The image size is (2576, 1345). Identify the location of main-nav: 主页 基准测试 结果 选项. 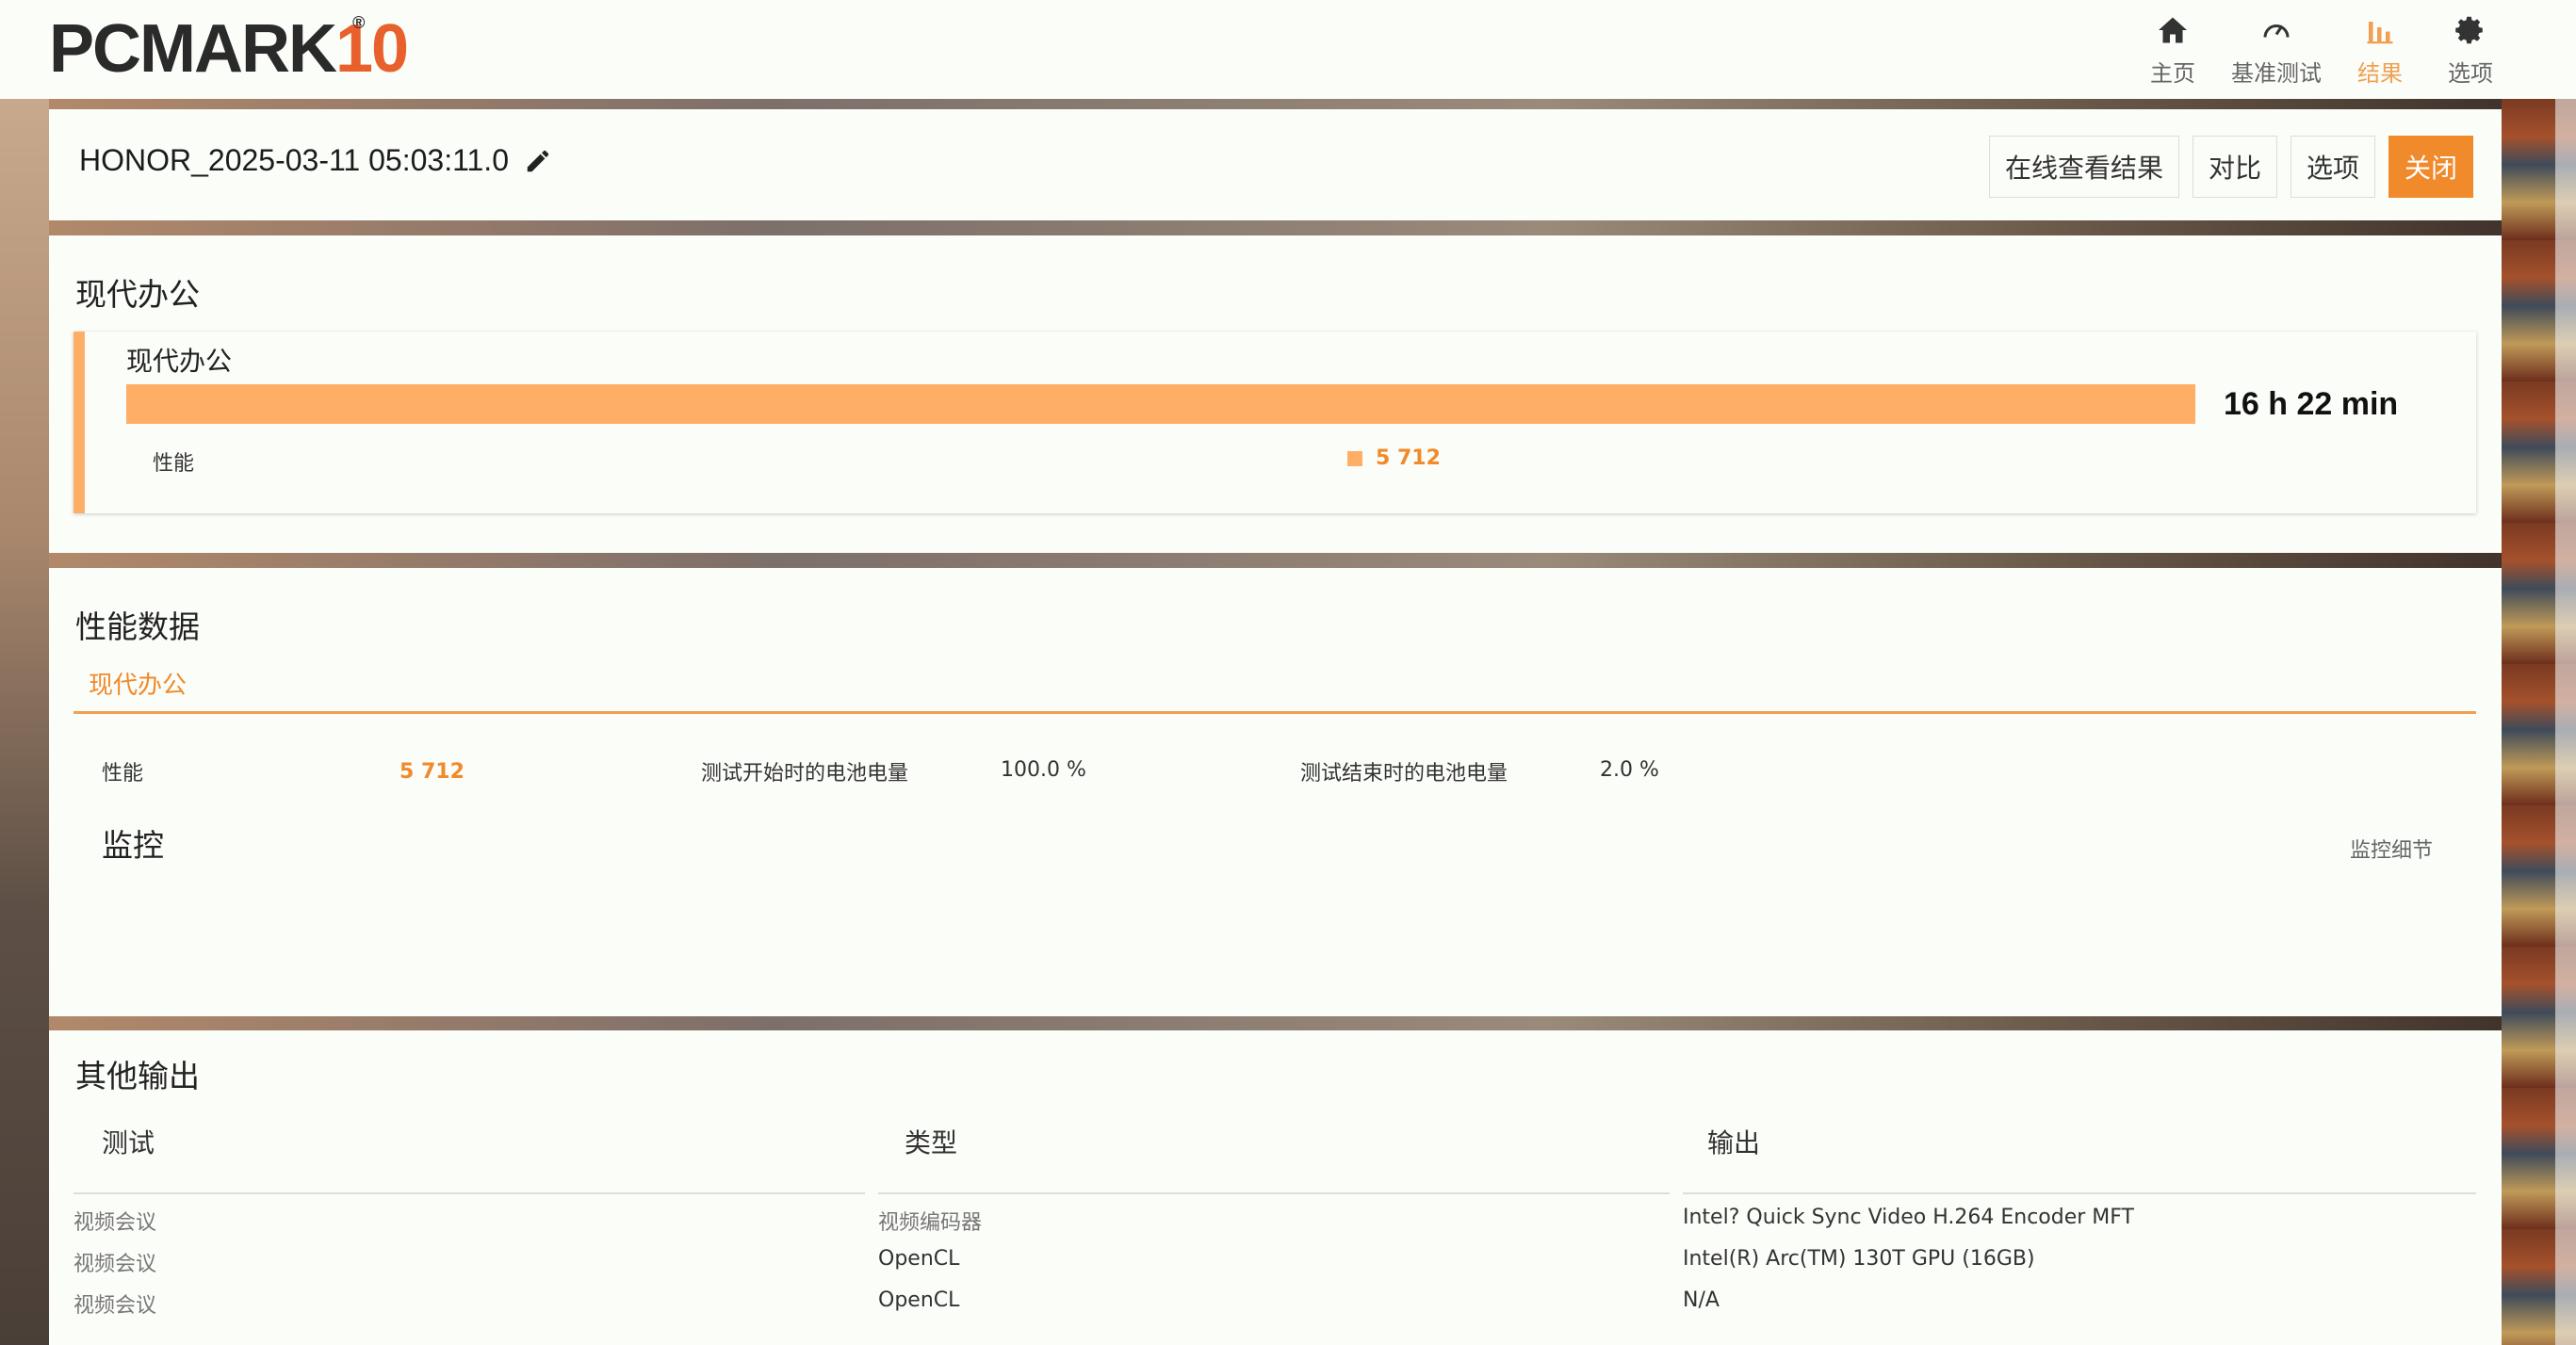
(2322, 50).